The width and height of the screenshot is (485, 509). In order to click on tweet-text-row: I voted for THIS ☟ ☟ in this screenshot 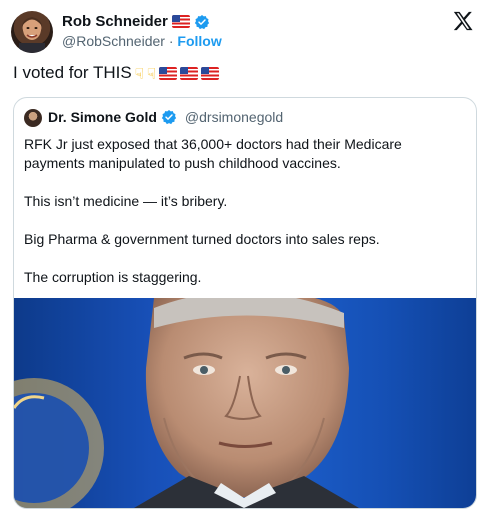, I will do `click(116, 73)`.